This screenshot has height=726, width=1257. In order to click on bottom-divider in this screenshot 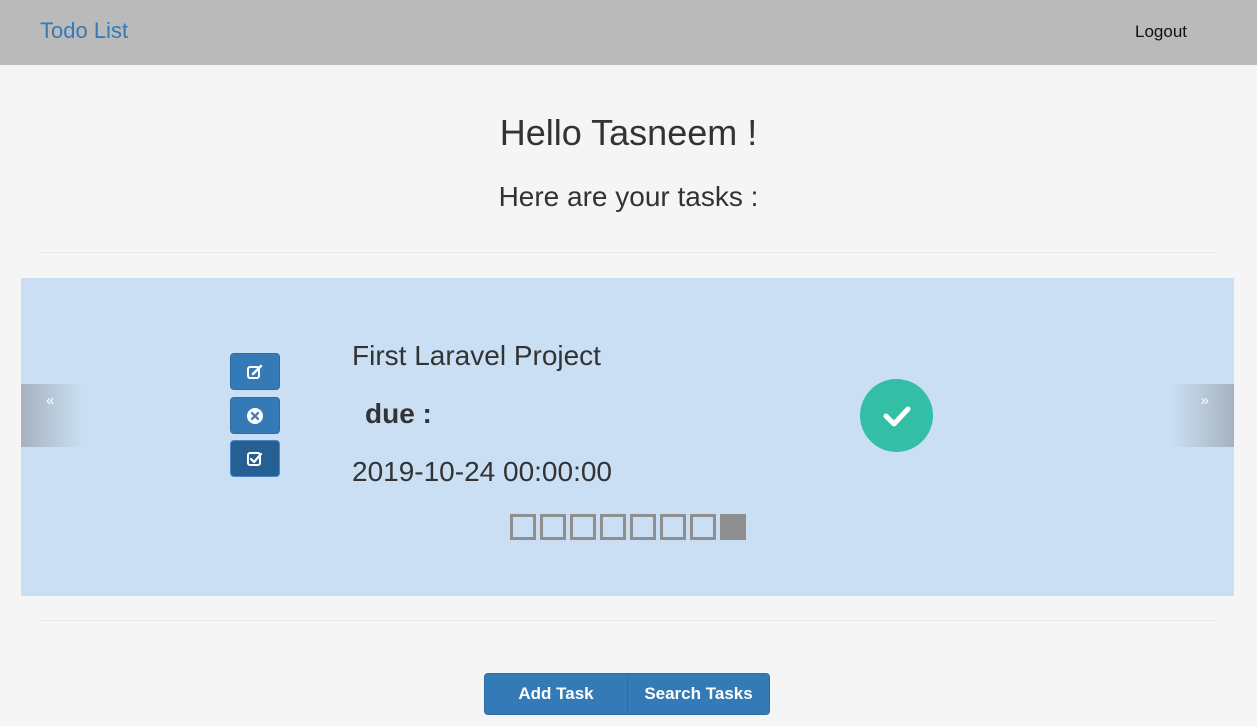, I will do `click(628, 620)`.